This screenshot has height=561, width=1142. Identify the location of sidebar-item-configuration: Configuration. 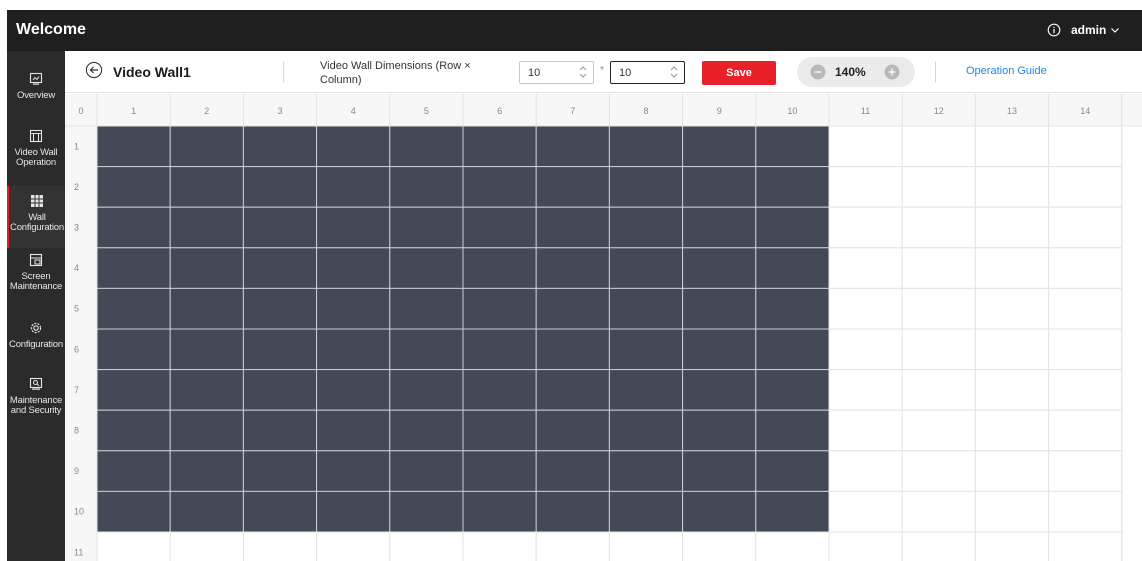
(36, 343).